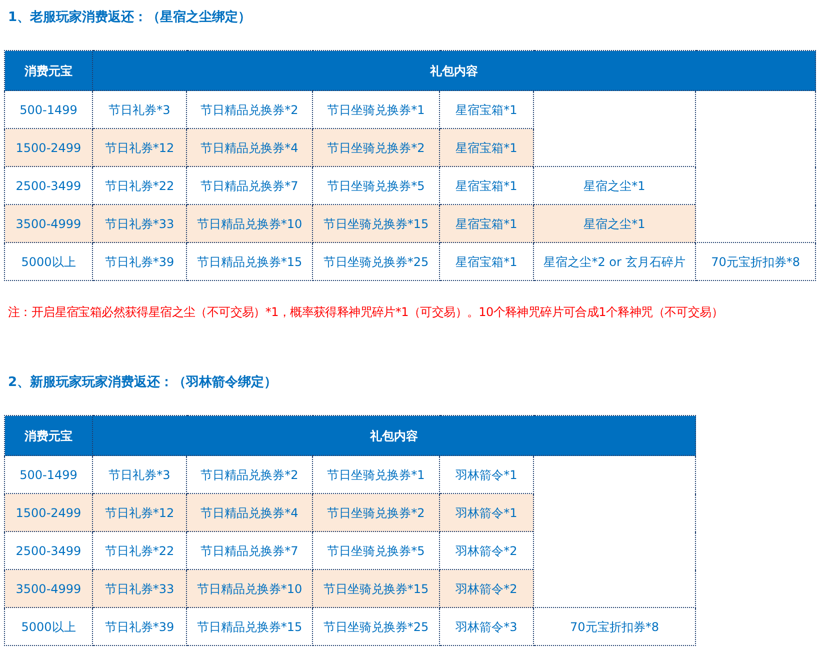  Describe the element at coordinates (615, 261) in the screenshot. I see `table-cell: 星宿之尘*2 or 玄月石碎片` at that location.